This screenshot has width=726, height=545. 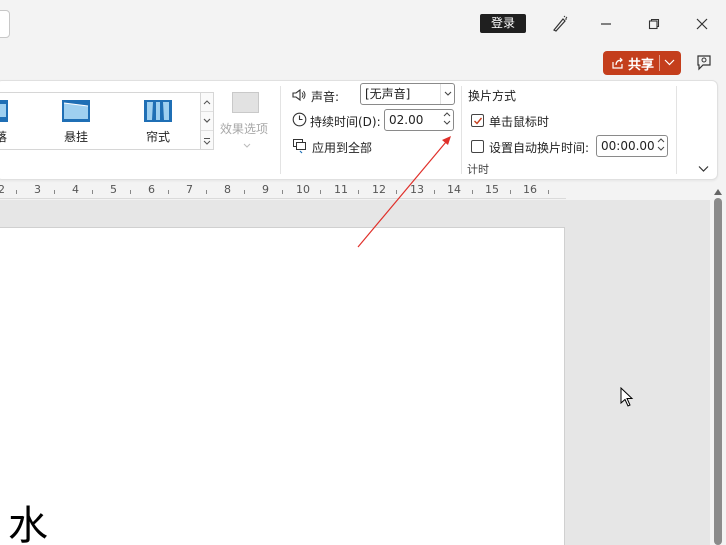 What do you see at coordinates (478, 169) in the screenshot?
I see `timing-group-label: 计时` at bounding box center [478, 169].